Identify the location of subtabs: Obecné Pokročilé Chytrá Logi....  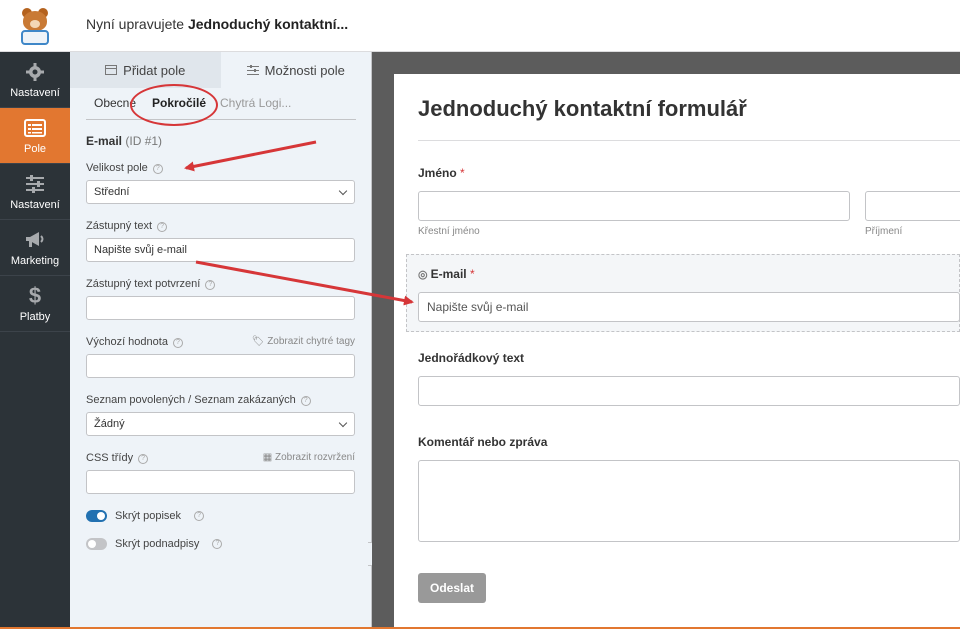
(221, 108).